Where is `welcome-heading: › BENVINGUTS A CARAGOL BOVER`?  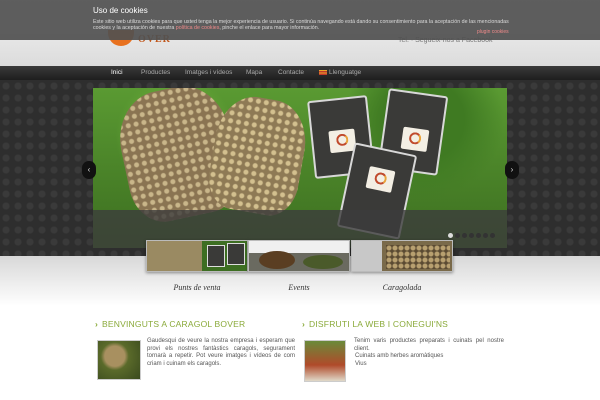
welcome-heading: › BENVINGUTS A CARAGOL BOVER is located at coordinates (170, 324).